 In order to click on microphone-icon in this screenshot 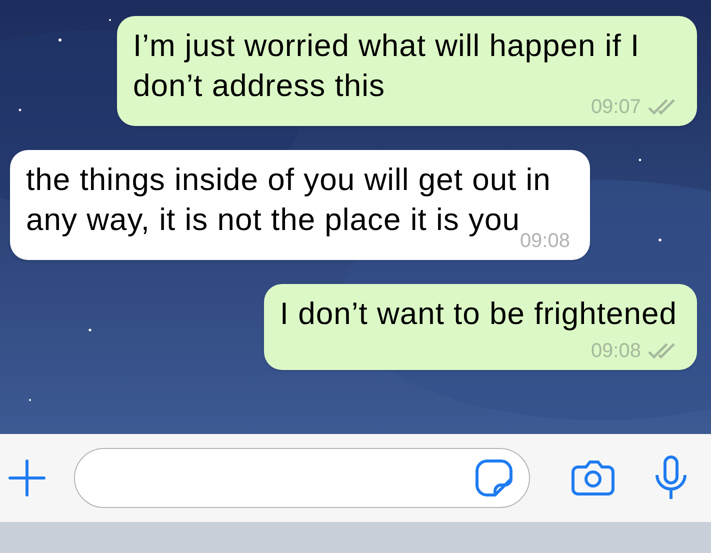, I will do `click(671, 478)`.